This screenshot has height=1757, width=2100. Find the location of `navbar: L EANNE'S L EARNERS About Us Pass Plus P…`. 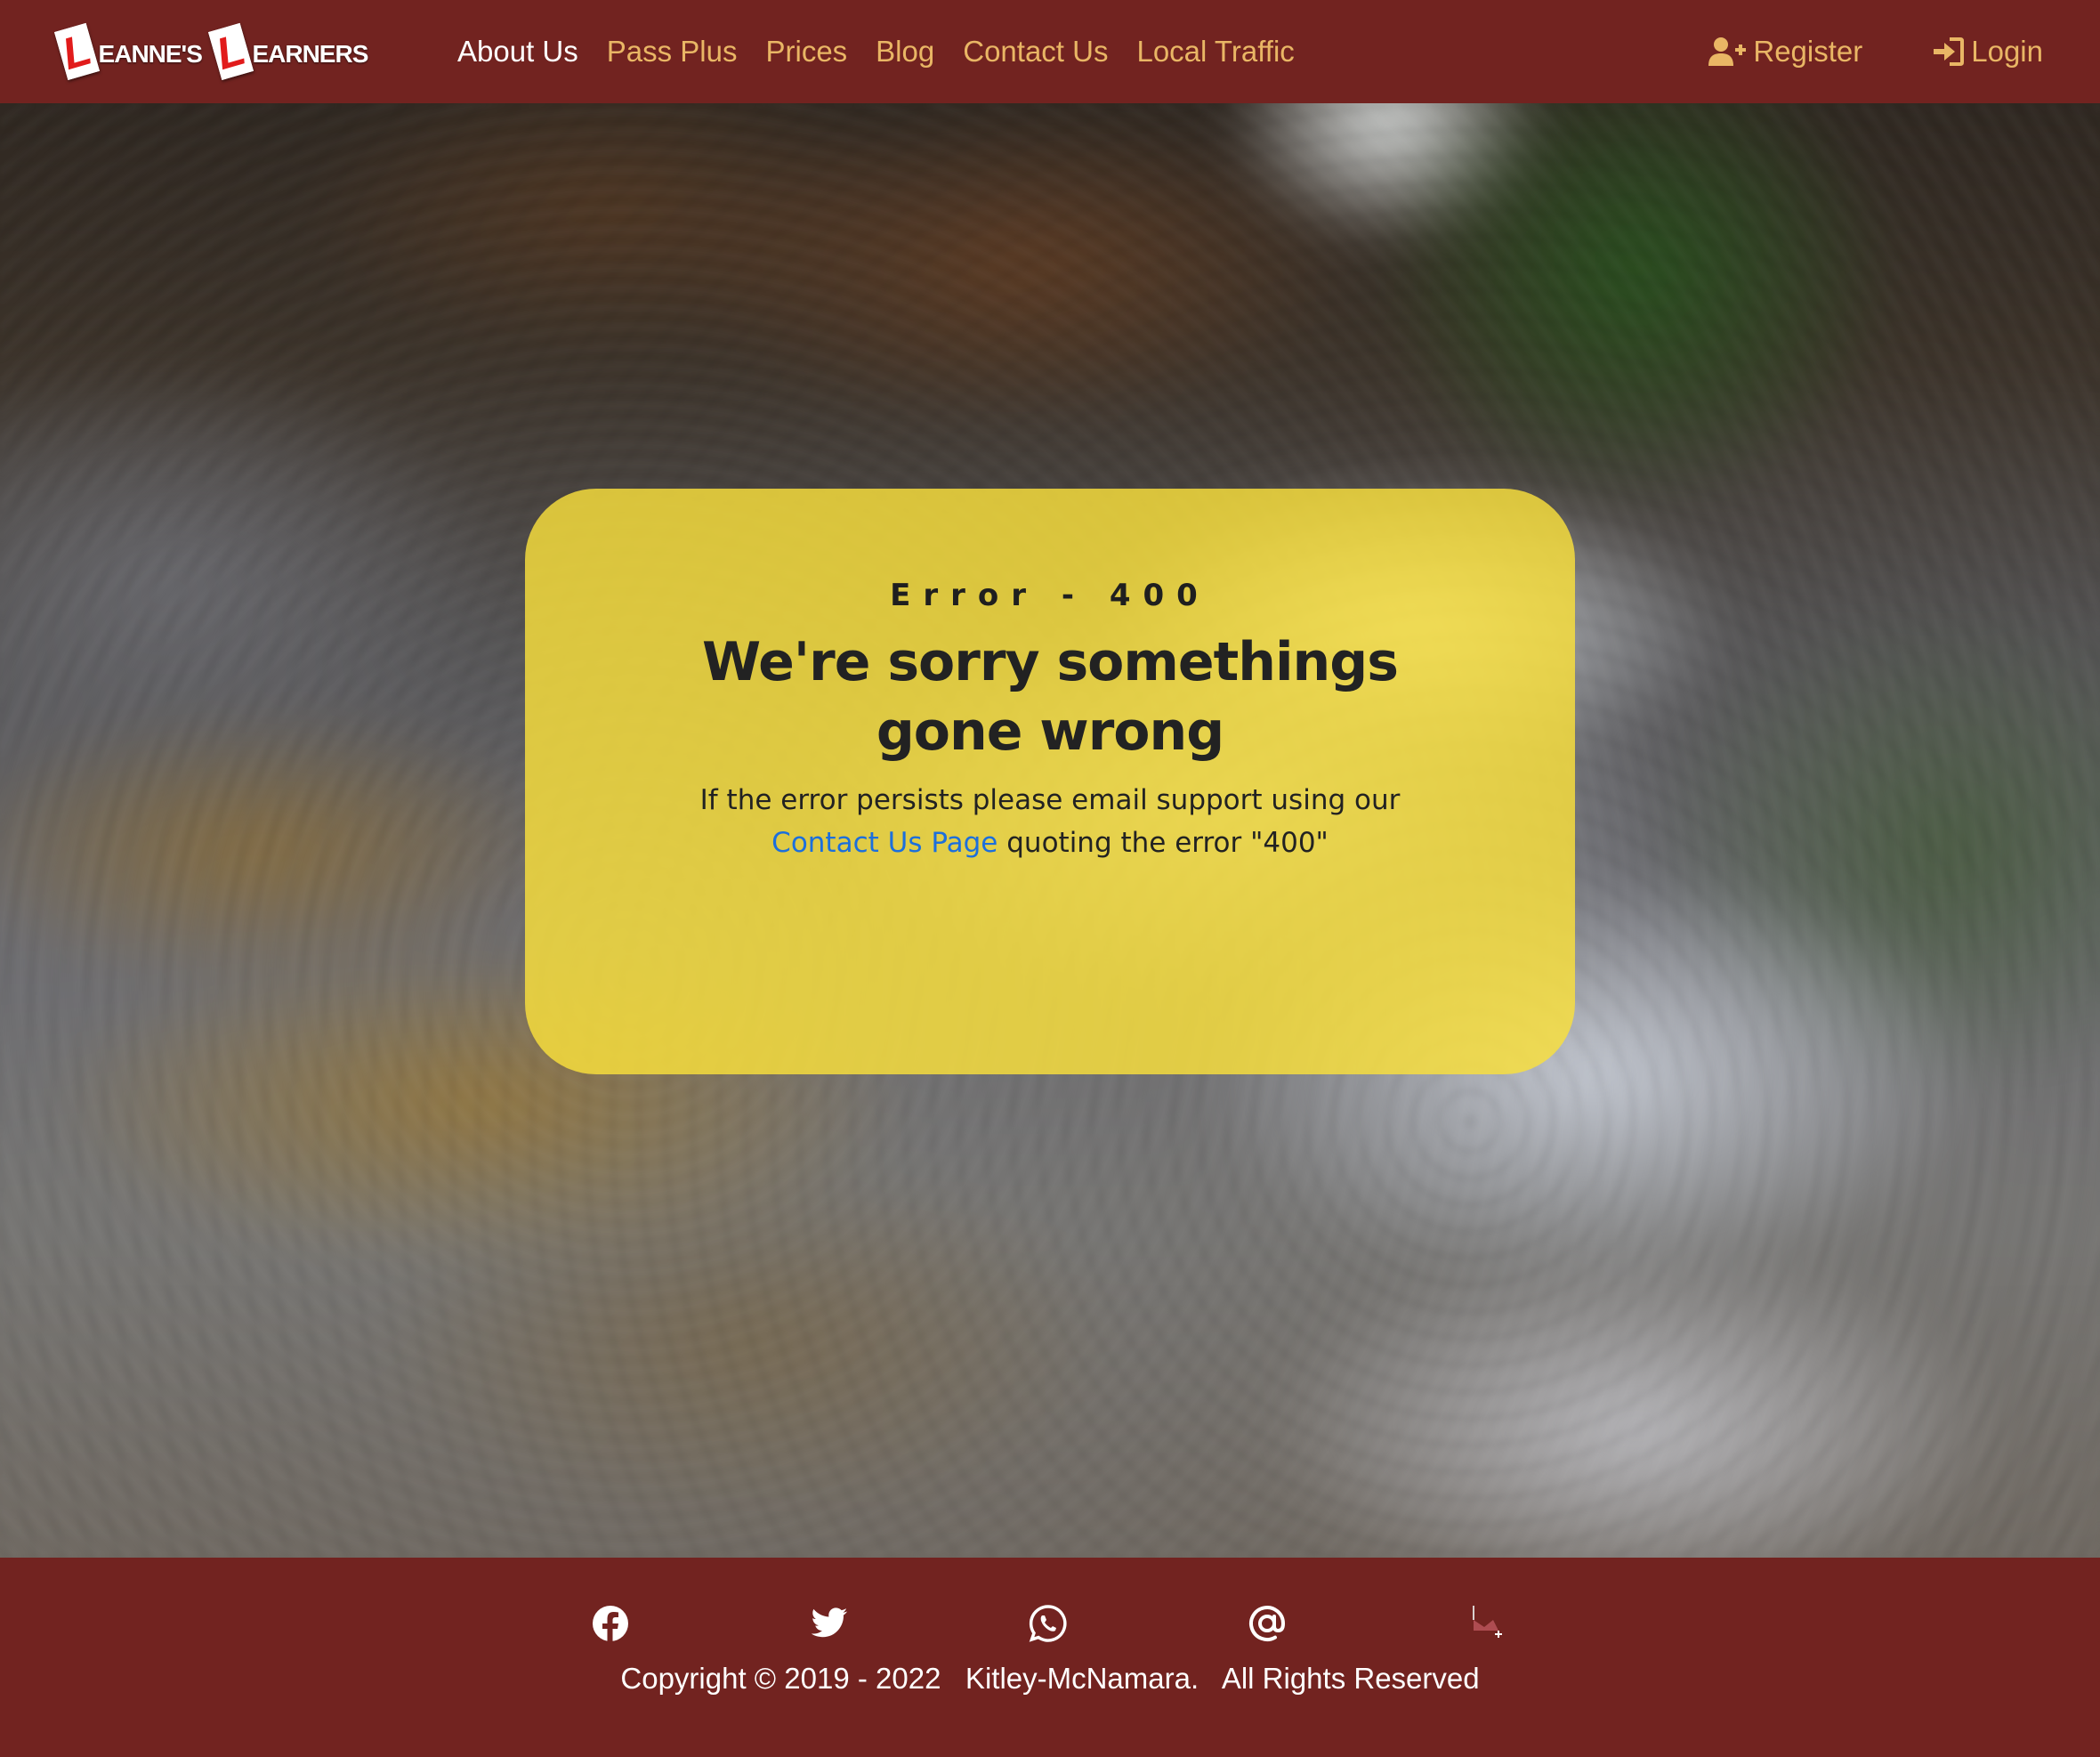

navbar: L EANNE'S L EARNERS About Us Pass Plus P… is located at coordinates (1050, 51).